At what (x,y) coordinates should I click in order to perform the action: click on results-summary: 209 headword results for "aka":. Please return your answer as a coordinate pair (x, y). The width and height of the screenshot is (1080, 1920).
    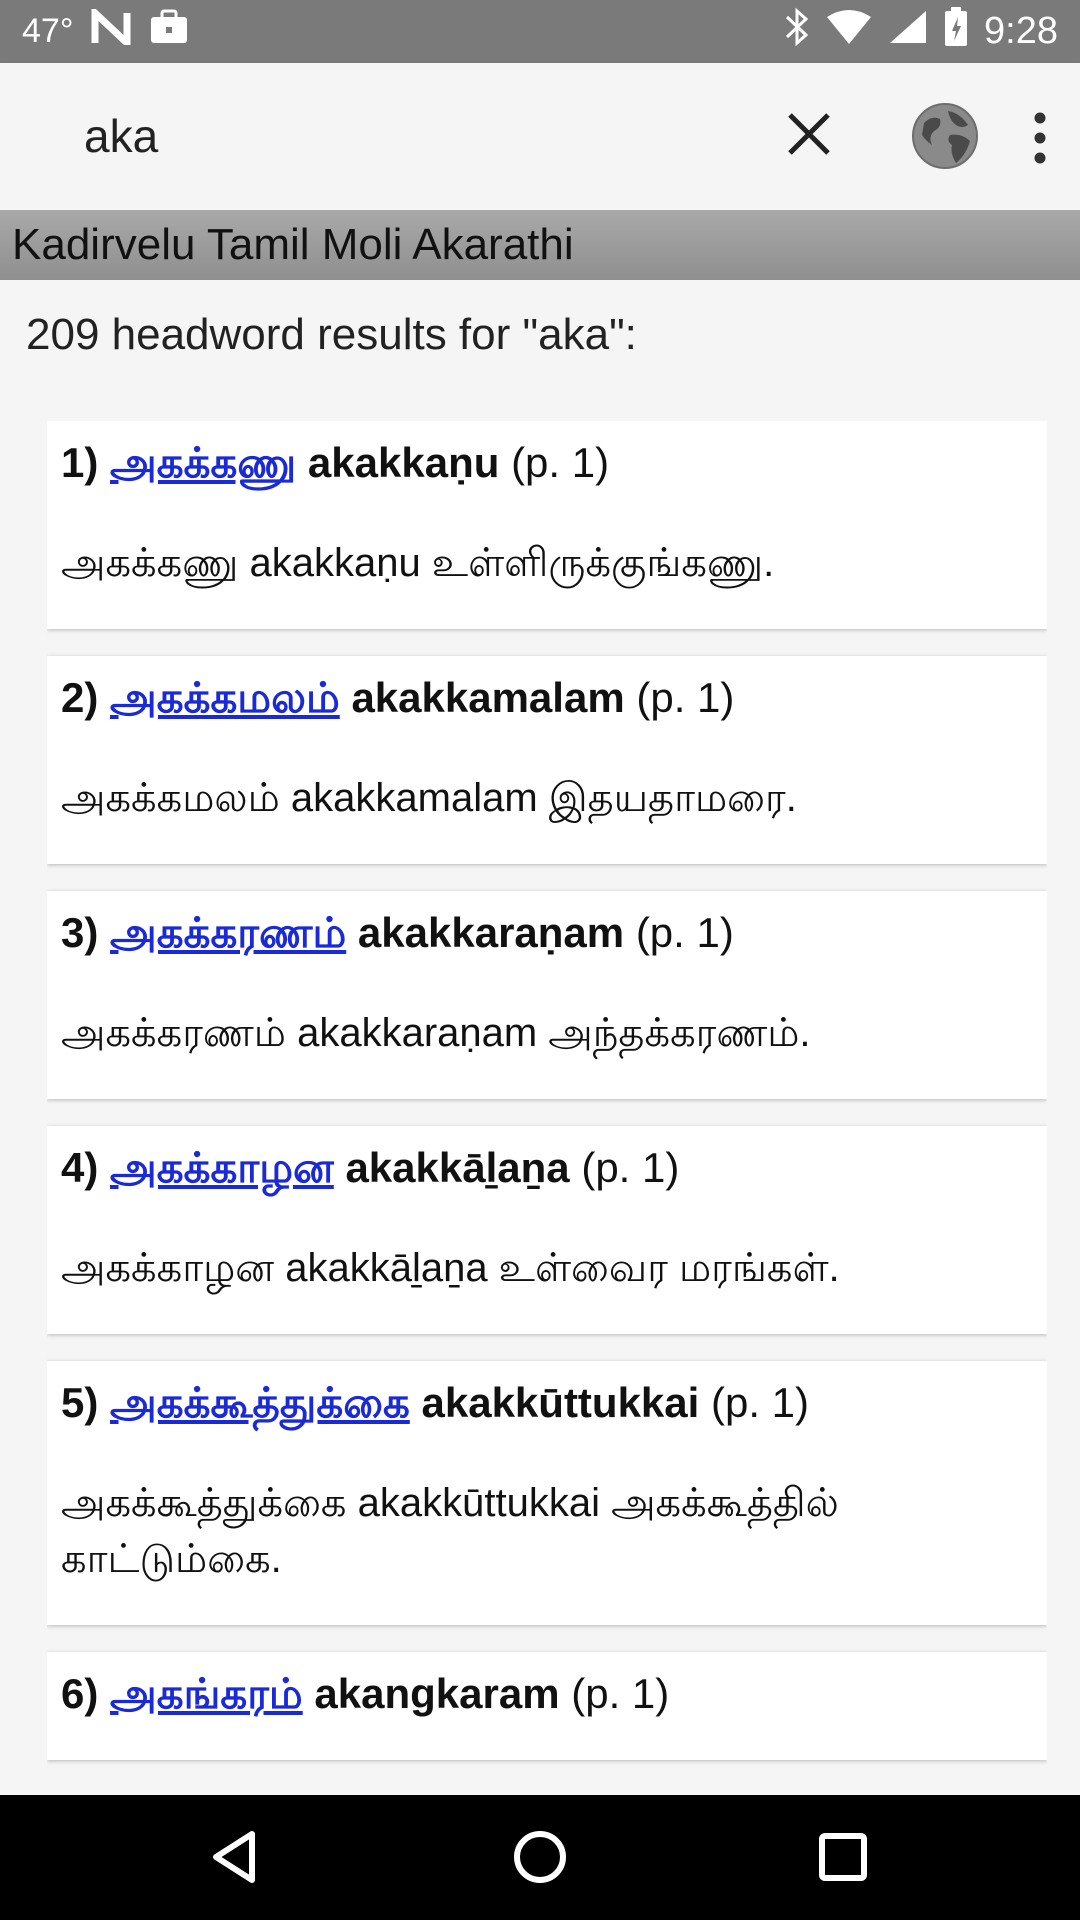
    Looking at the image, I should click on (331, 334).